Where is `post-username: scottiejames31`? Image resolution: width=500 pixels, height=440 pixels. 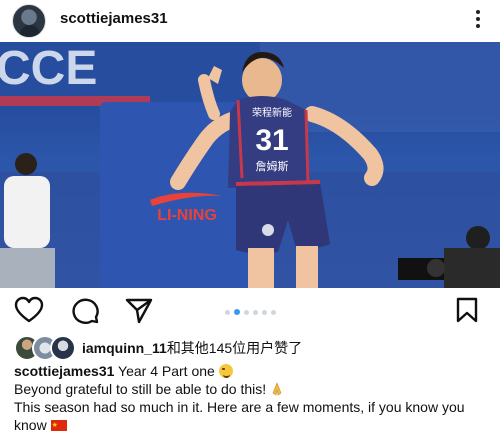 post-username: scottiejames31 is located at coordinates (114, 18).